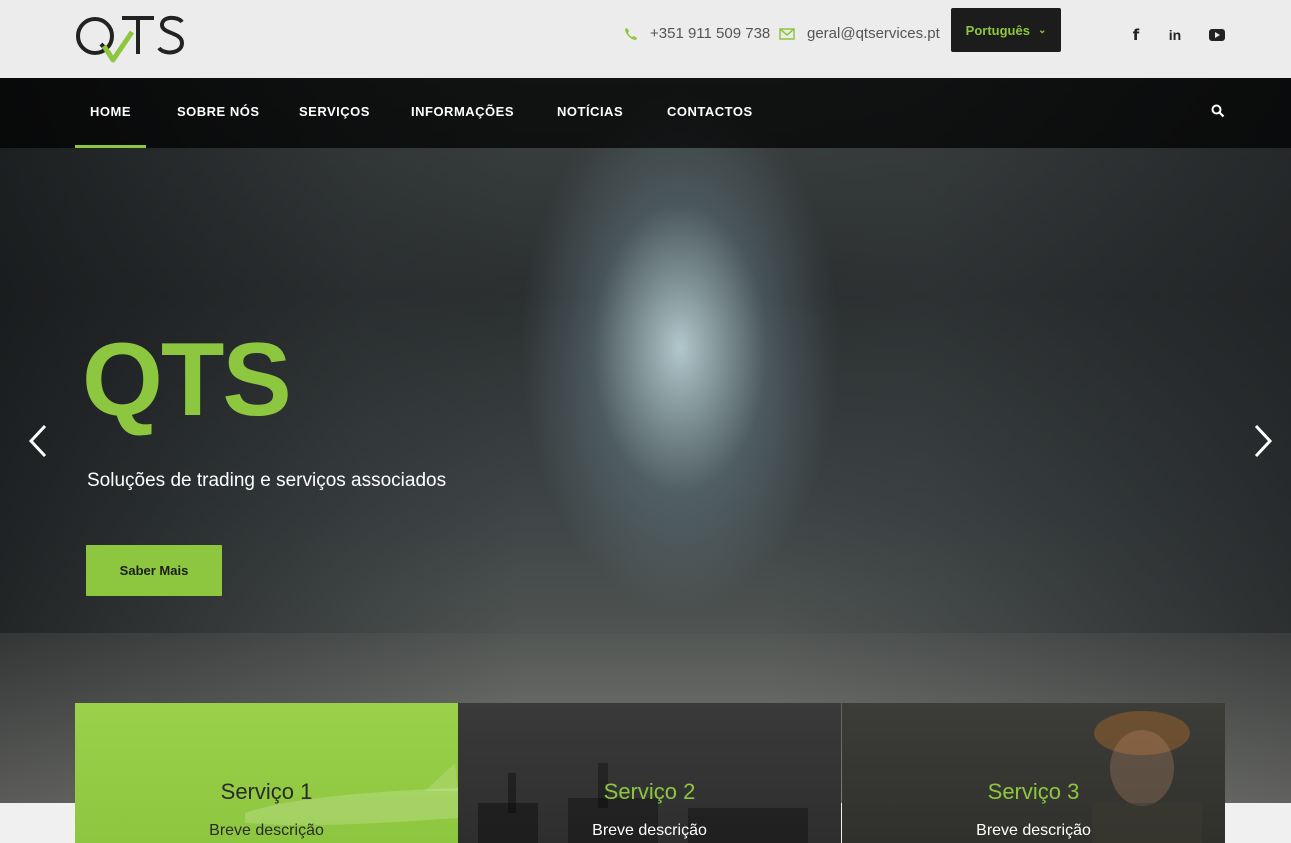 The width and height of the screenshot is (1291, 843). What do you see at coordinates (787, 33) in the screenshot?
I see `envelope-icon` at bounding box center [787, 33].